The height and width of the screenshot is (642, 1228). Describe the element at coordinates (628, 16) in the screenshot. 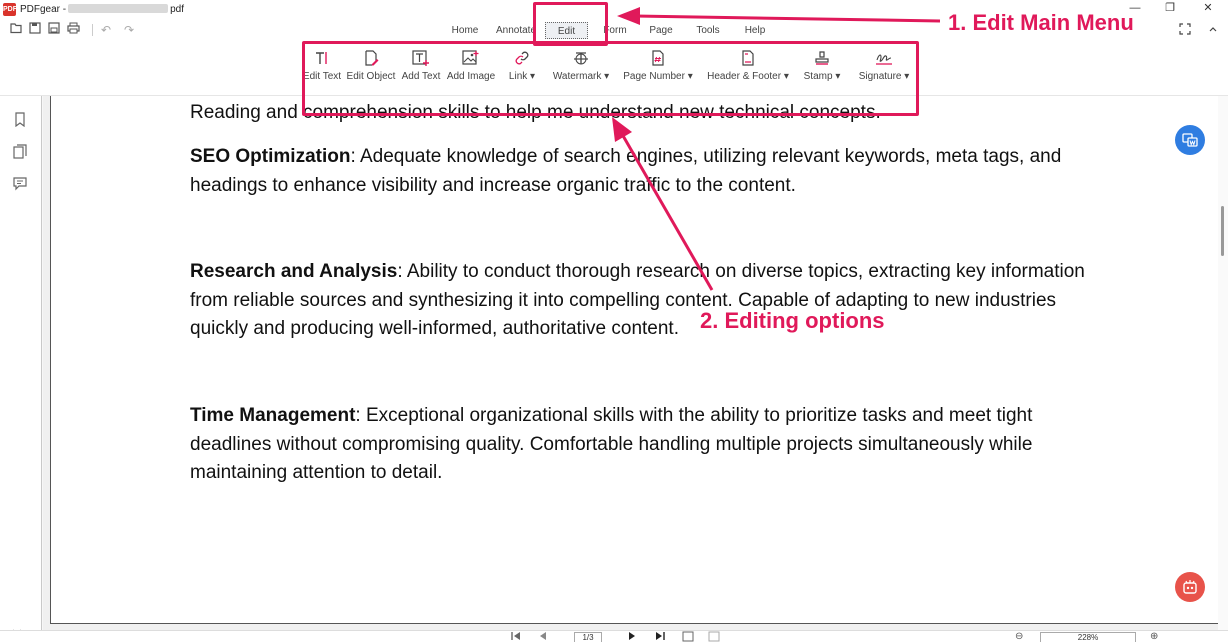

I see `arrow-head-edit-menu` at that location.